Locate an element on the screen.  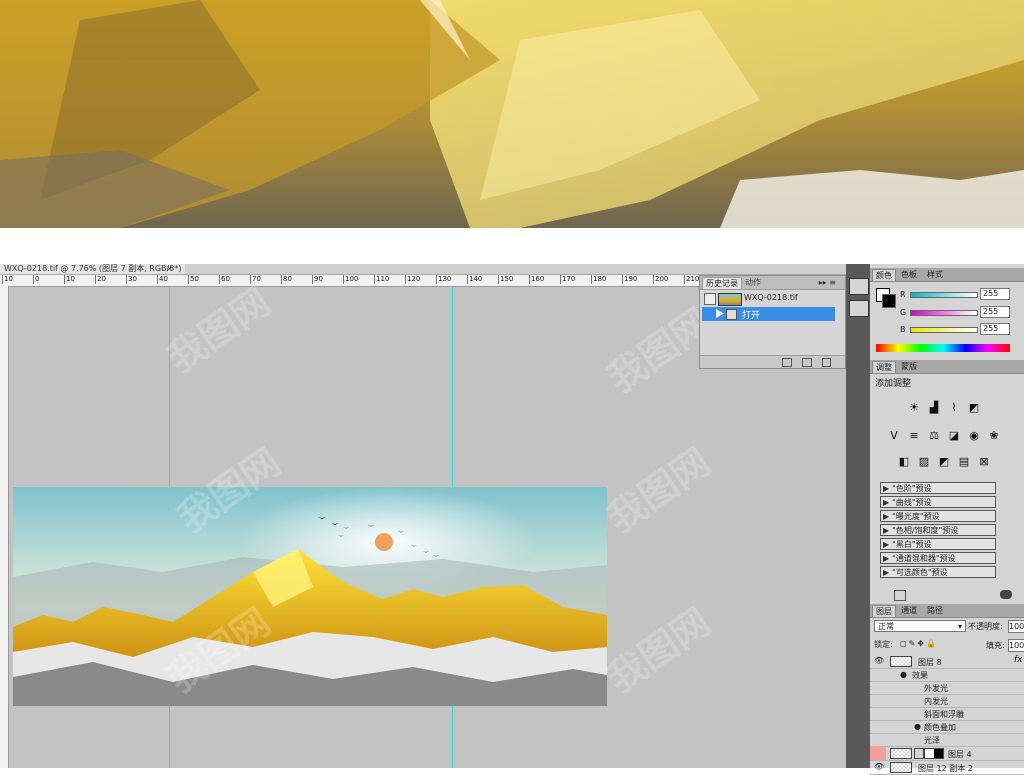
actions-panel-toggle-icon is located at coordinates (859, 308).